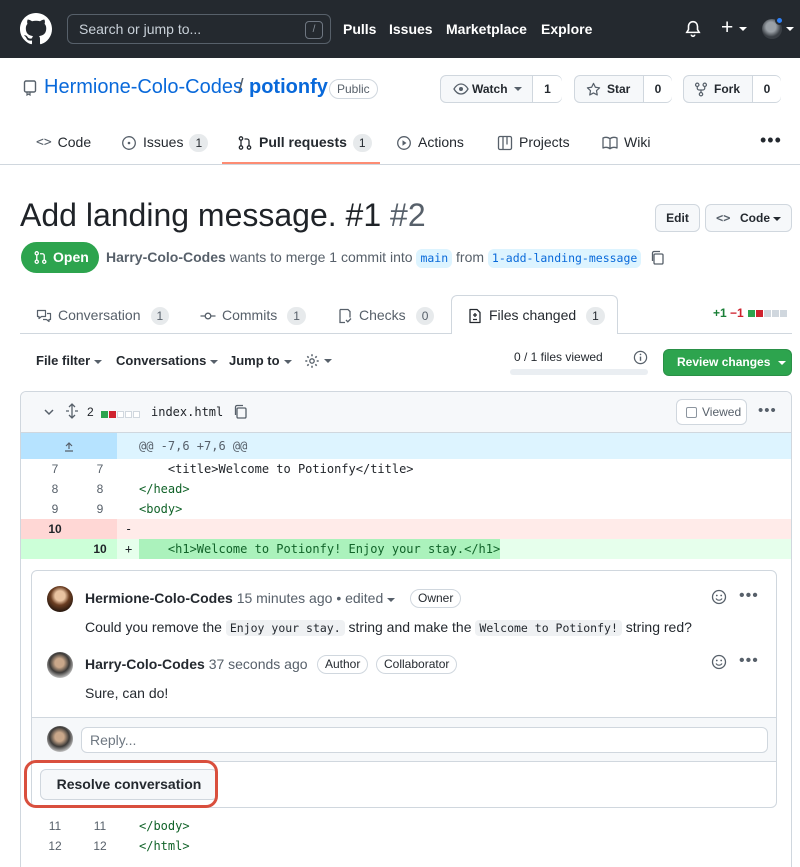 The image size is (800, 867). What do you see at coordinates (501, 89) in the screenshot?
I see `watch-button: Watch 1` at bounding box center [501, 89].